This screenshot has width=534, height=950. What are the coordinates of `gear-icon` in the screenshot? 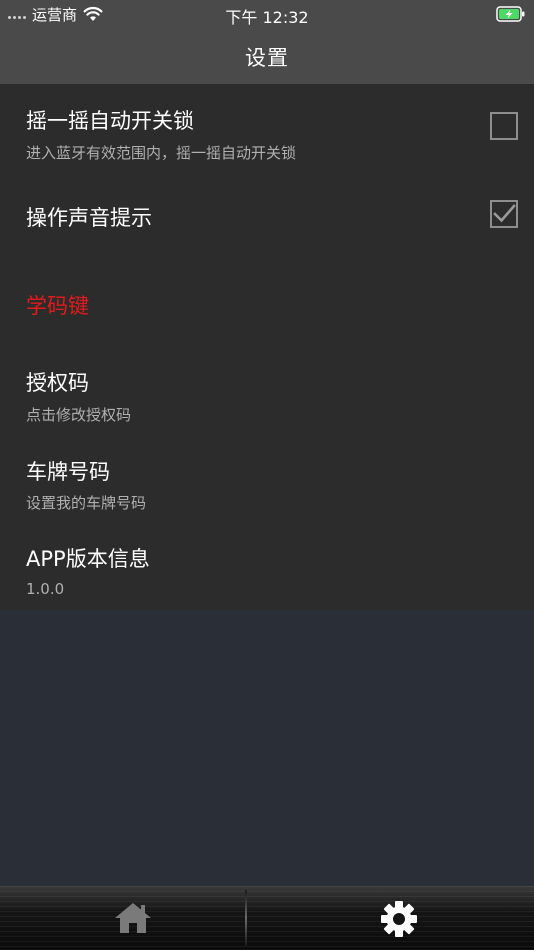 It's located at (399, 919).